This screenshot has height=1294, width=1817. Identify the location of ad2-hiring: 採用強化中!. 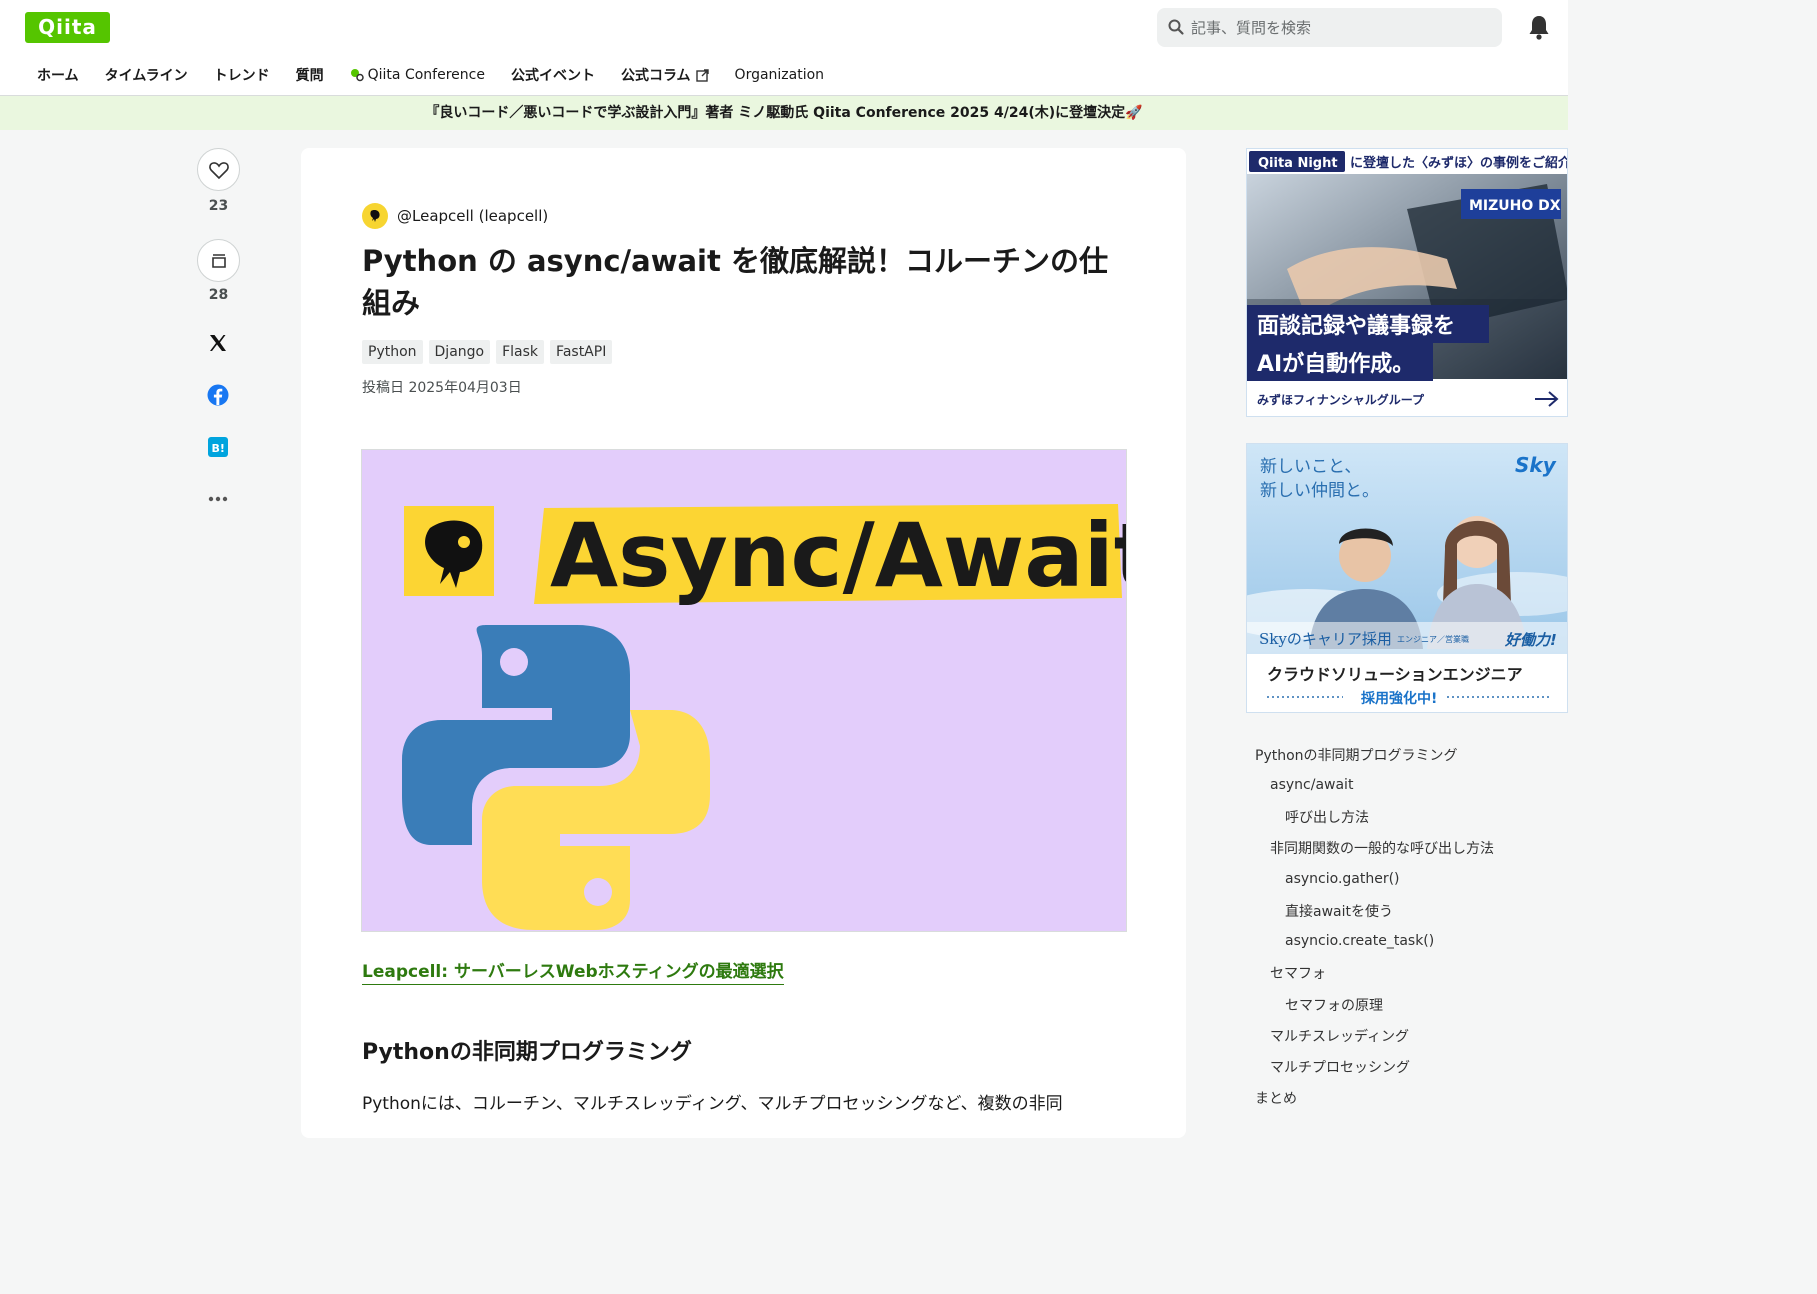
(1399, 698).